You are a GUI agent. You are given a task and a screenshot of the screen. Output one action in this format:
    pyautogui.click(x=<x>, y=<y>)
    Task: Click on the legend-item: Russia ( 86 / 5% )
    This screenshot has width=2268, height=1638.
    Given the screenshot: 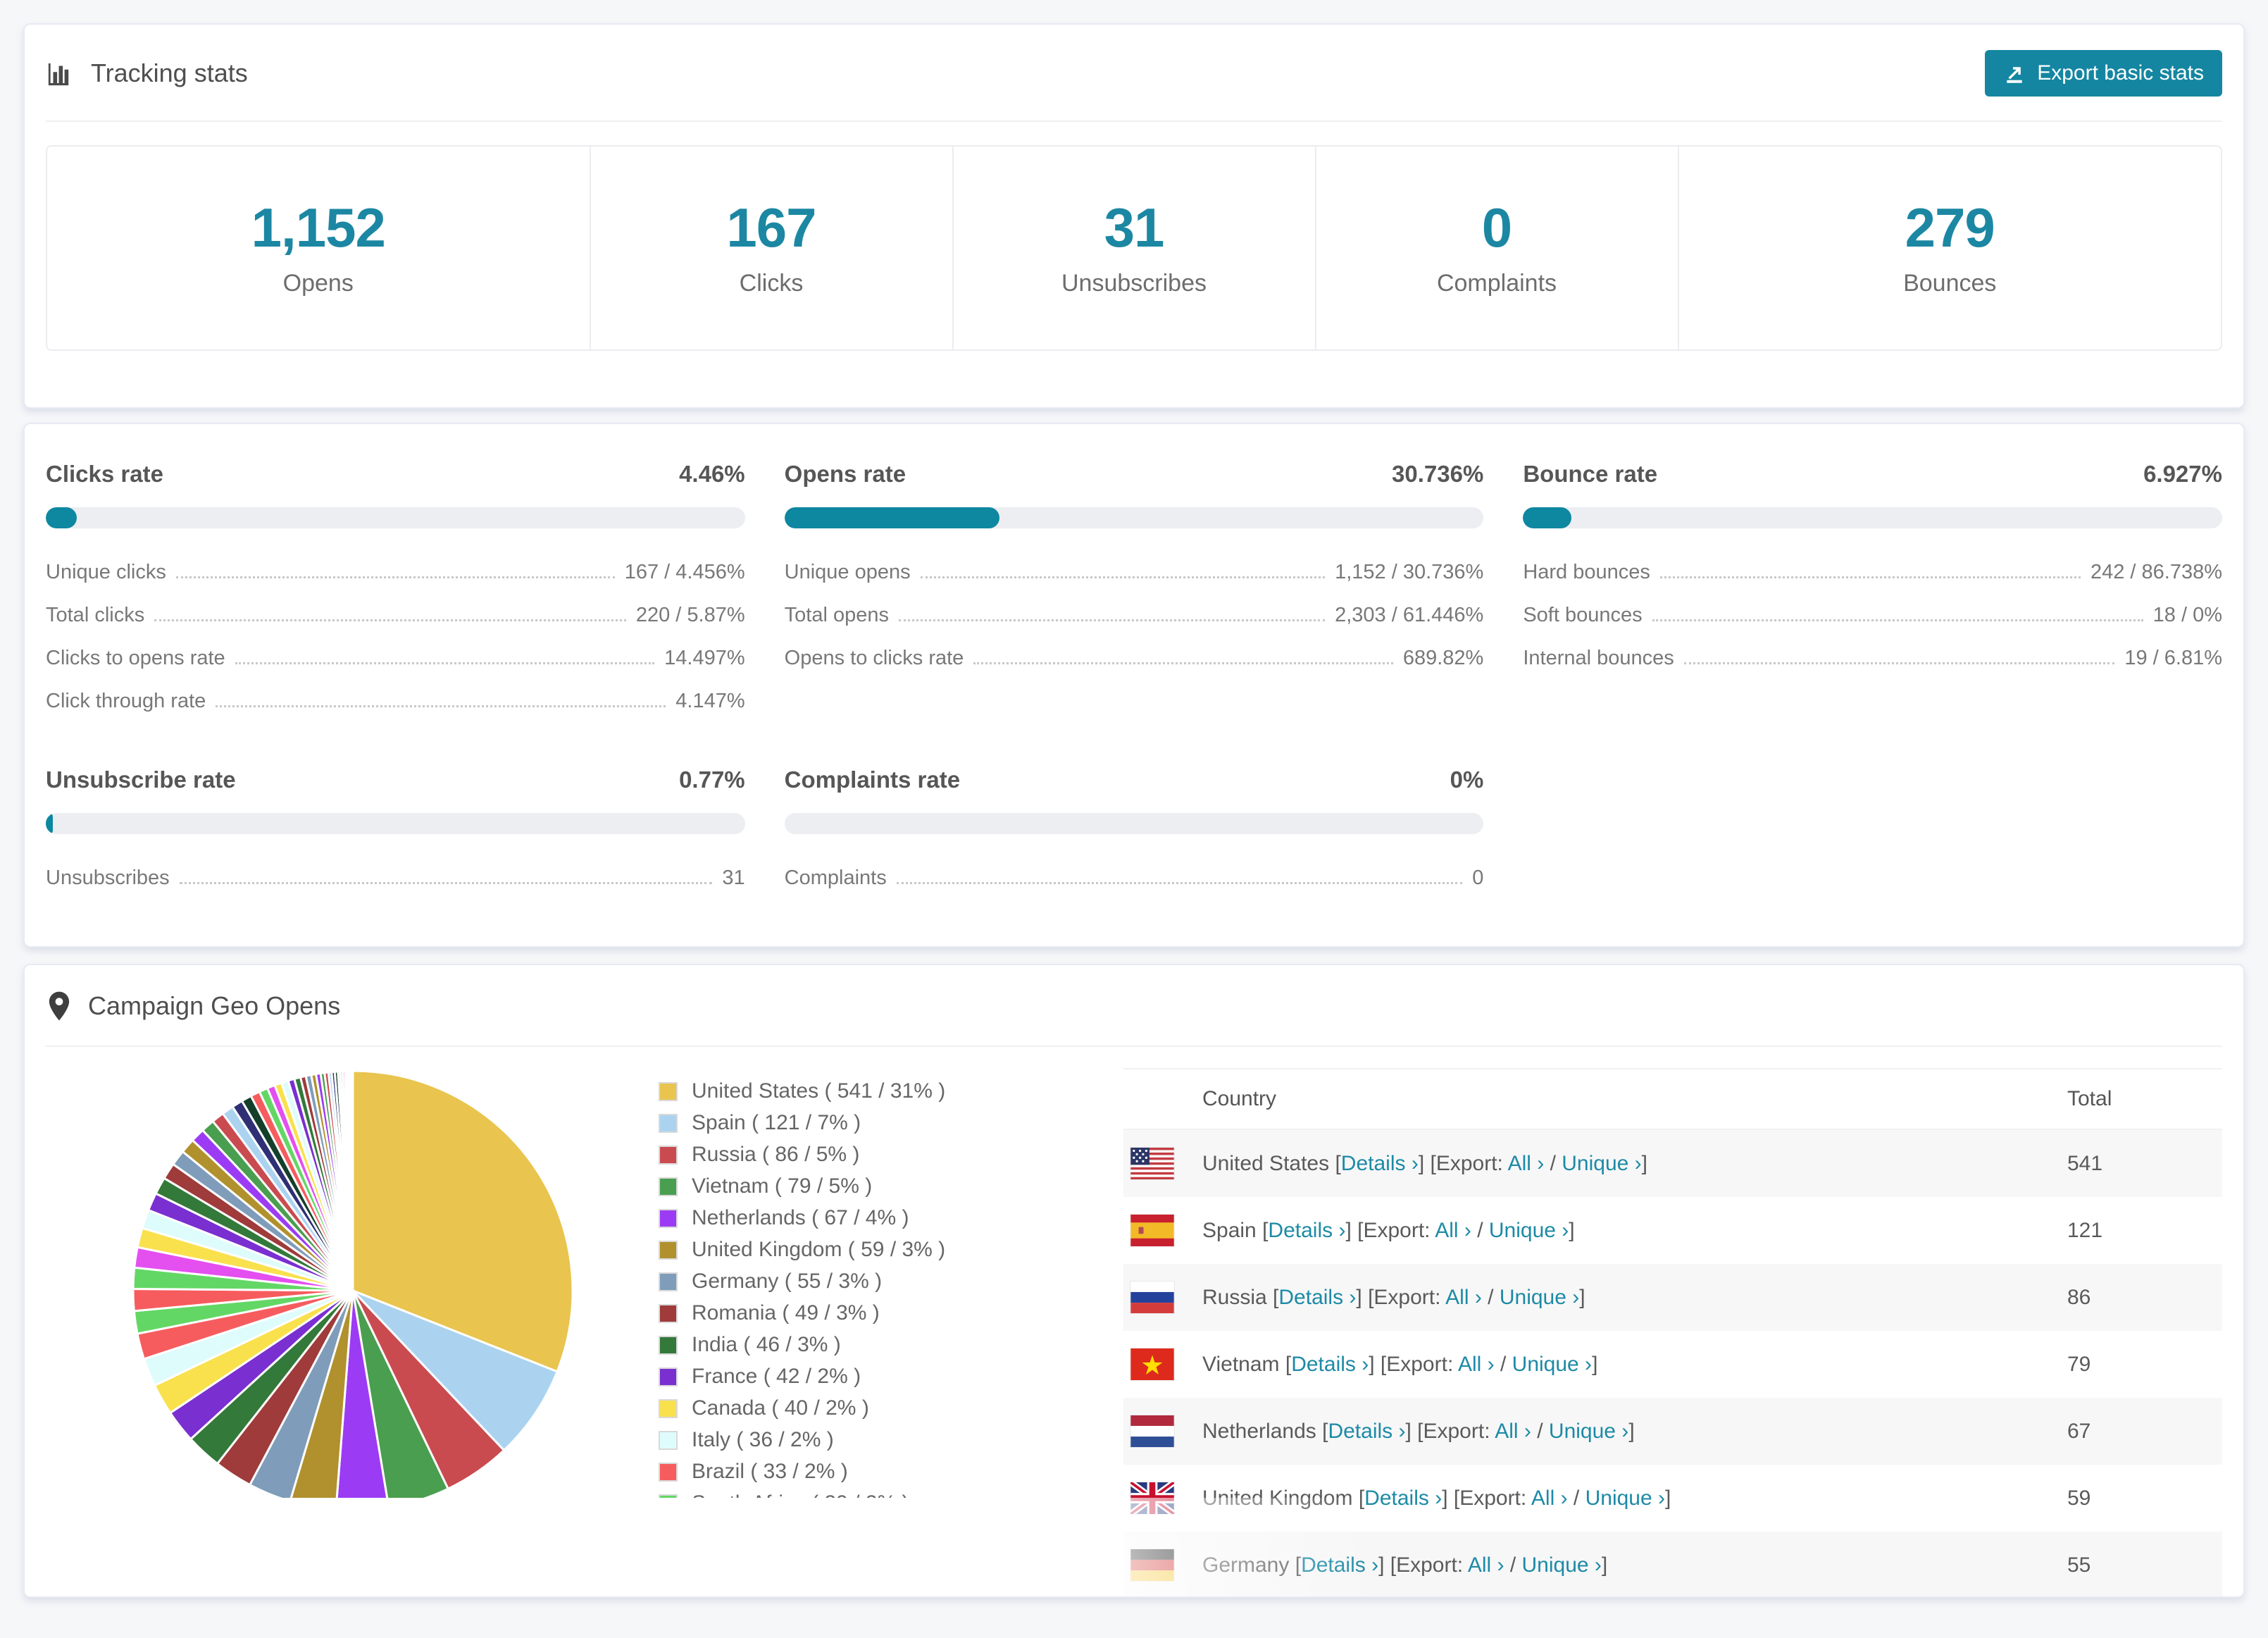 What is the action you would take?
    pyautogui.click(x=891, y=1155)
    